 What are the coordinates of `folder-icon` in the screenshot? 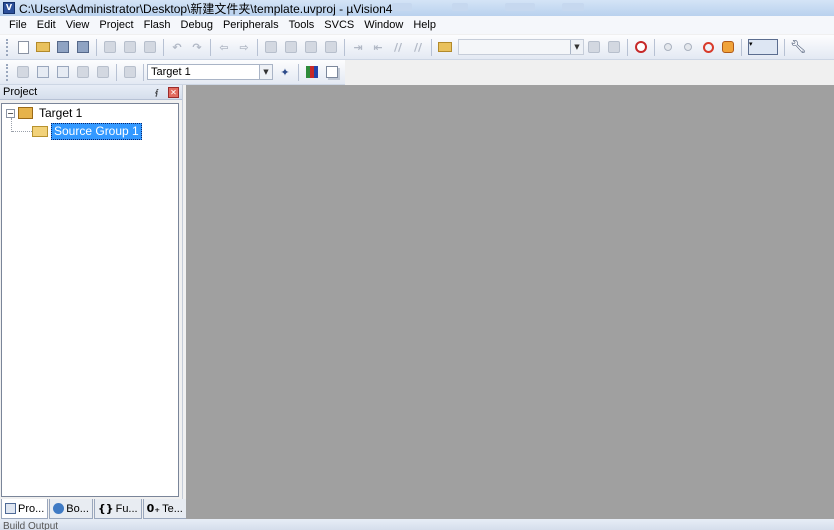 It's located at (40, 131).